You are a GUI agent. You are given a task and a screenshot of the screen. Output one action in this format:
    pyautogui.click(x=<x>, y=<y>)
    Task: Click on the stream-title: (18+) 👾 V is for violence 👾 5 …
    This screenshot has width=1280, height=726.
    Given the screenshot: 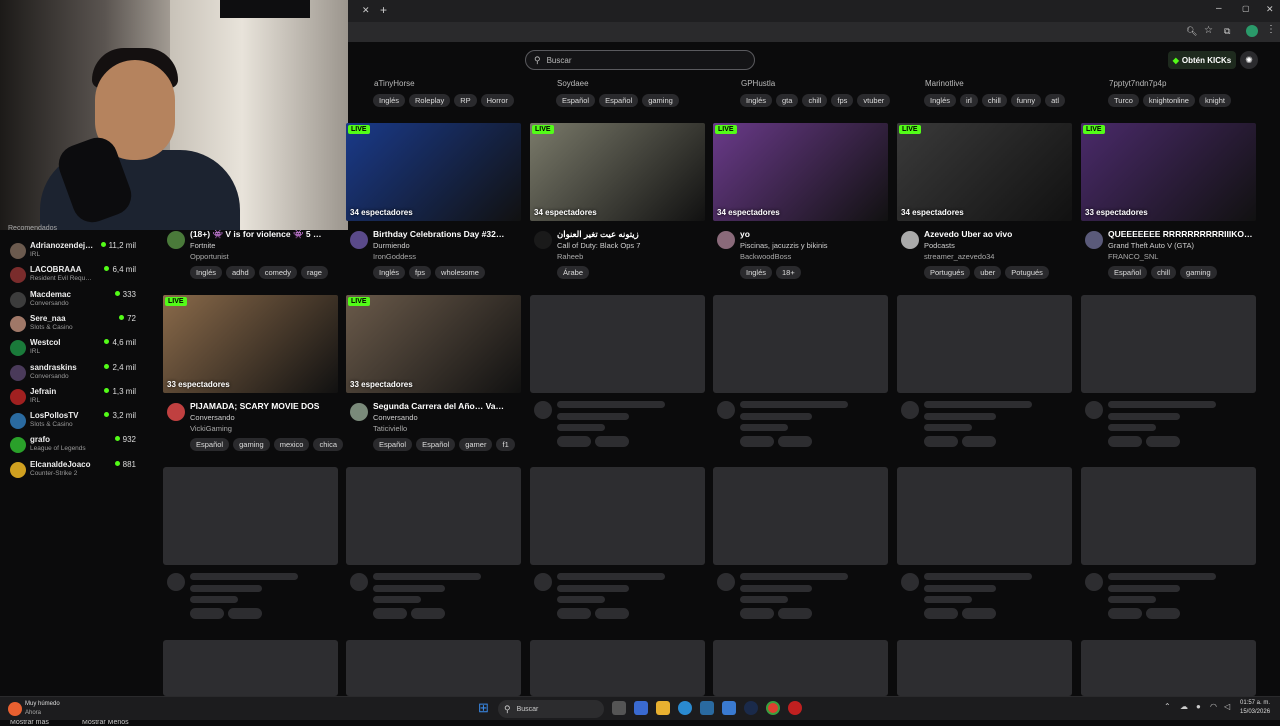 What is the action you would take?
    pyautogui.click(x=265, y=234)
    